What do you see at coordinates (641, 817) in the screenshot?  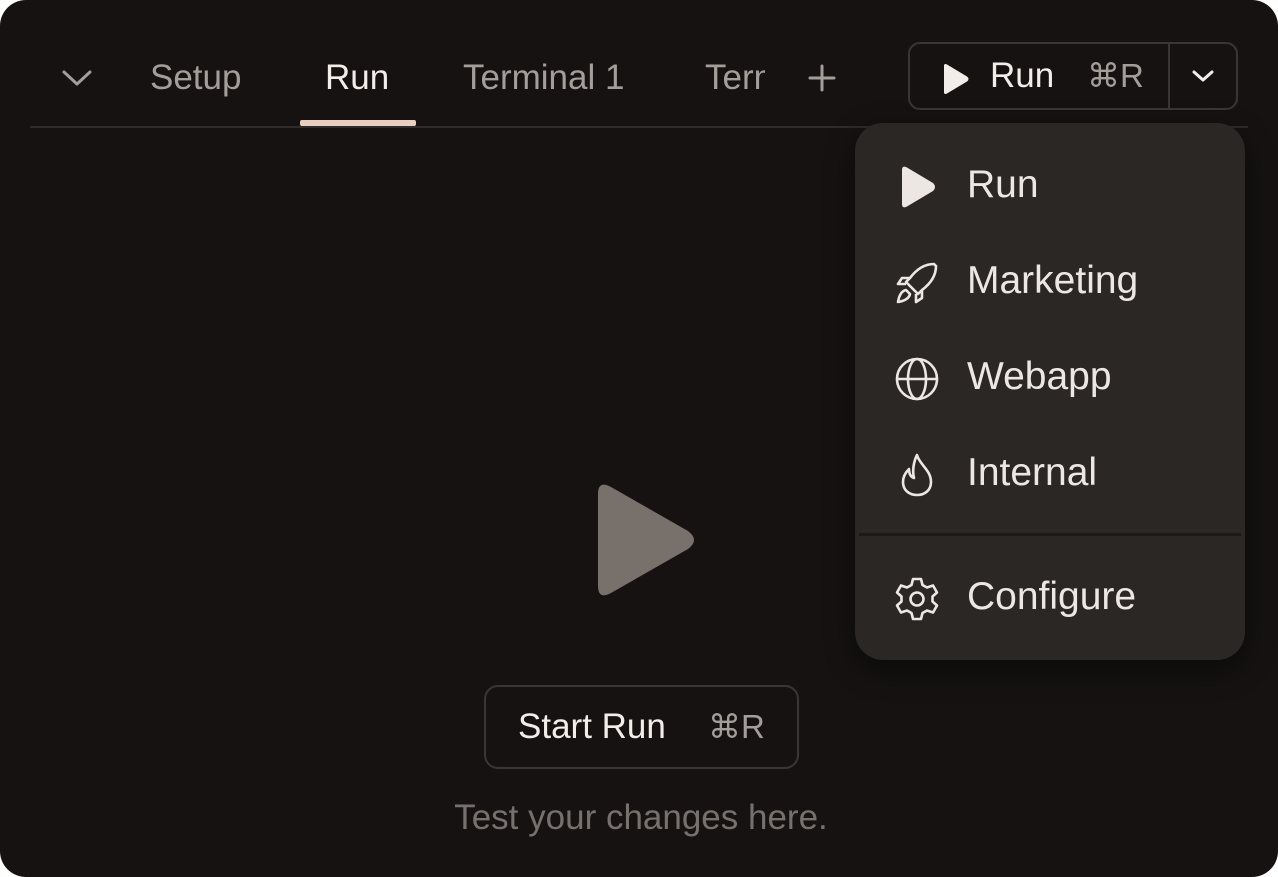 I see `empty-state-hint: Test your changes here.` at bounding box center [641, 817].